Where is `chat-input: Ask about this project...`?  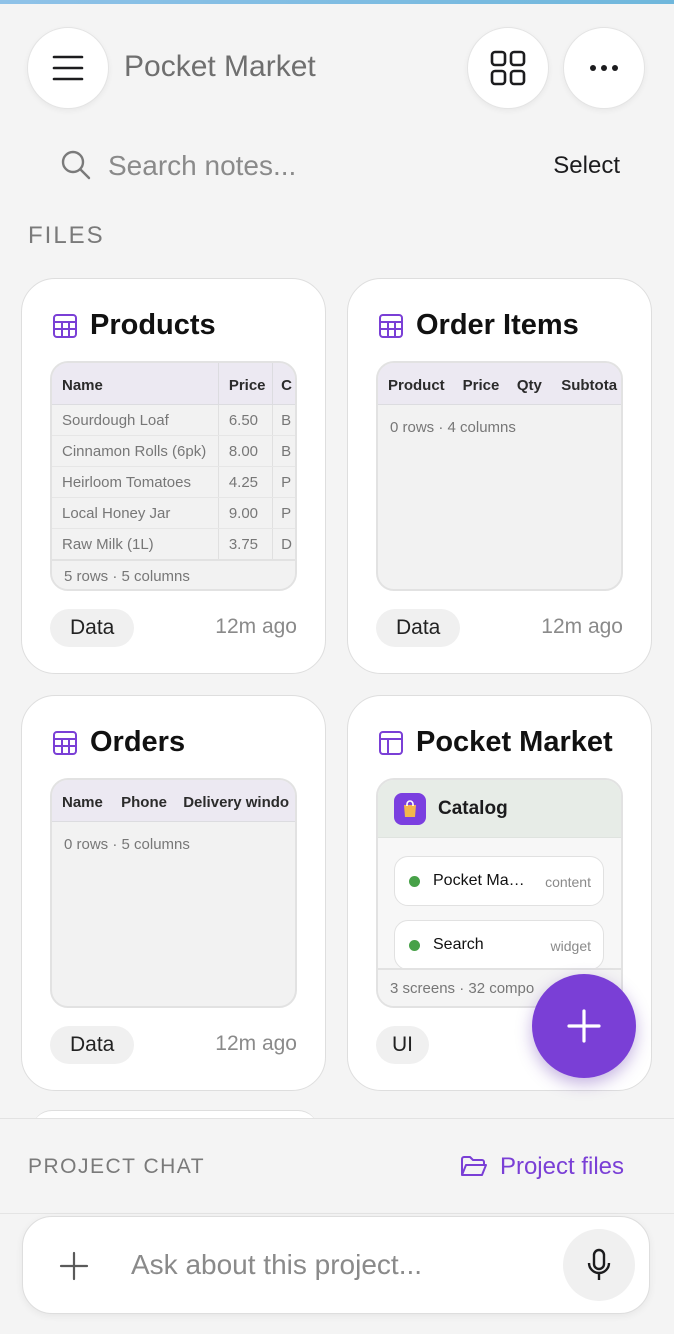
chat-input: Ask about this project... is located at coordinates (276, 1265).